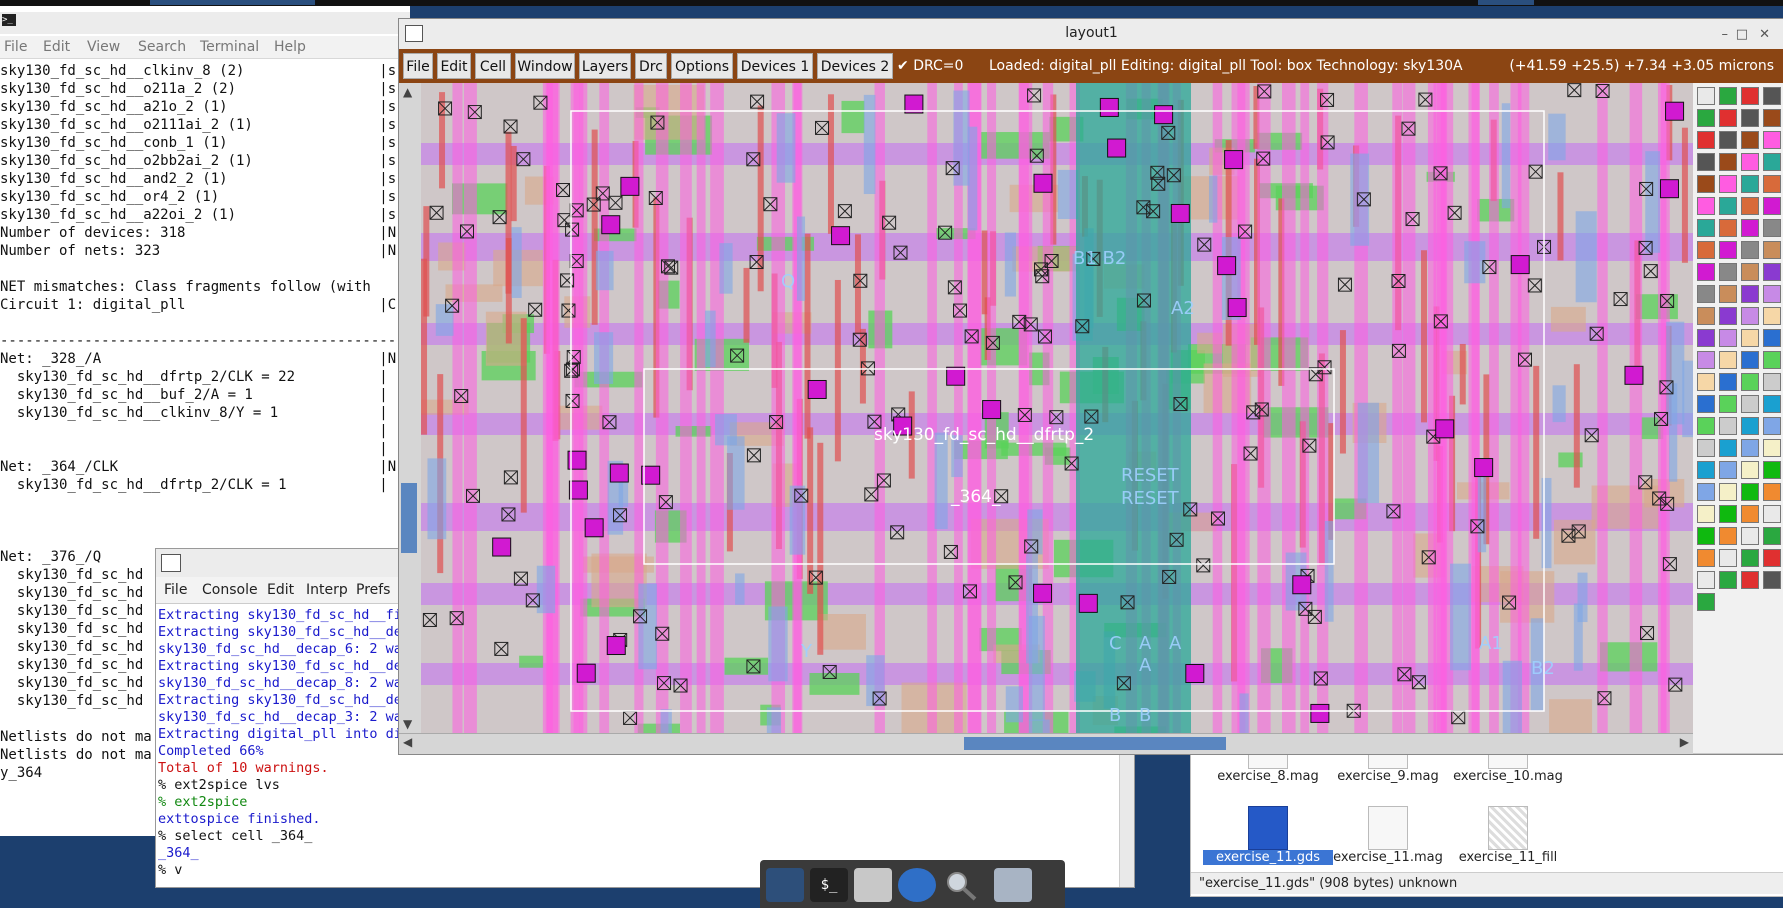 The image size is (1783, 908). Describe the element at coordinates (917, 885) in the screenshot. I see `web-browser-icon` at that location.